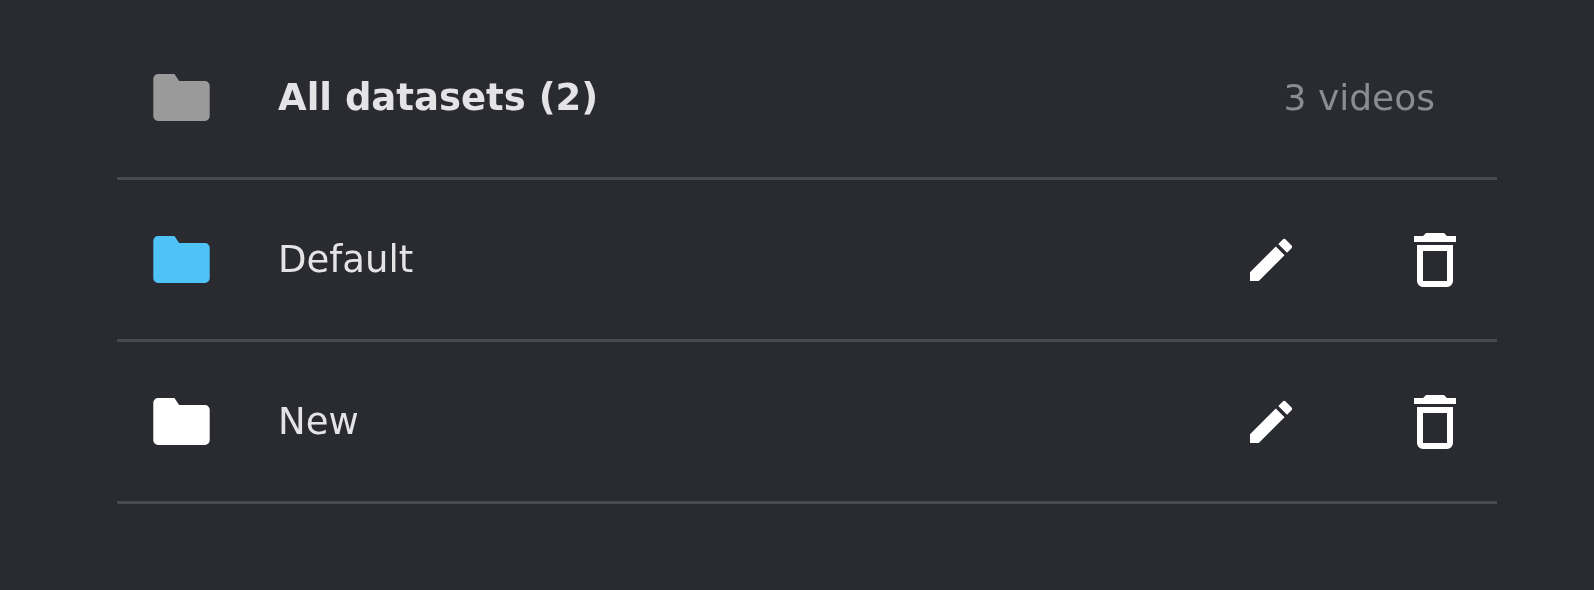 The image size is (1594, 590). What do you see at coordinates (438, 97) in the screenshot?
I see `dataset-title: All datasets (2)` at bounding box center [438, 97].